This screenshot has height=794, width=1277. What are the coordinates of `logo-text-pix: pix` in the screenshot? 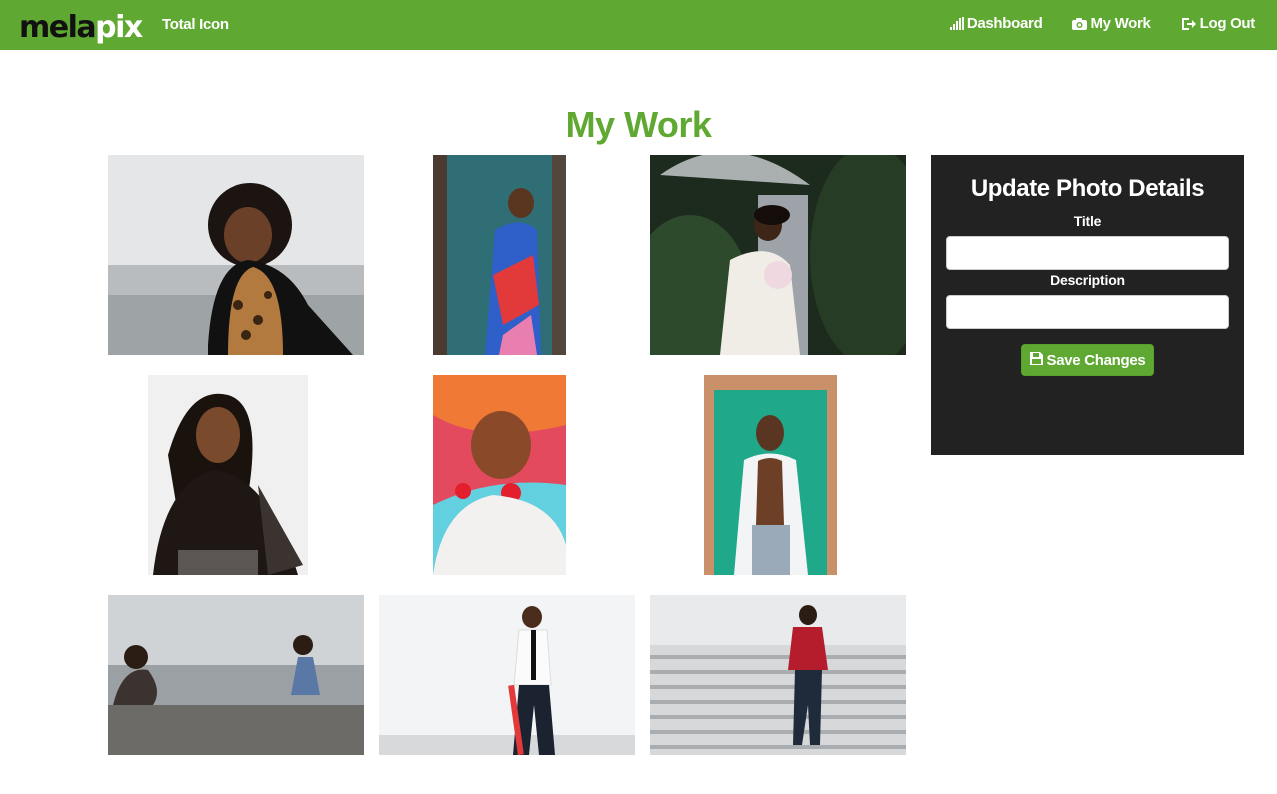 It's located at (119, 27).